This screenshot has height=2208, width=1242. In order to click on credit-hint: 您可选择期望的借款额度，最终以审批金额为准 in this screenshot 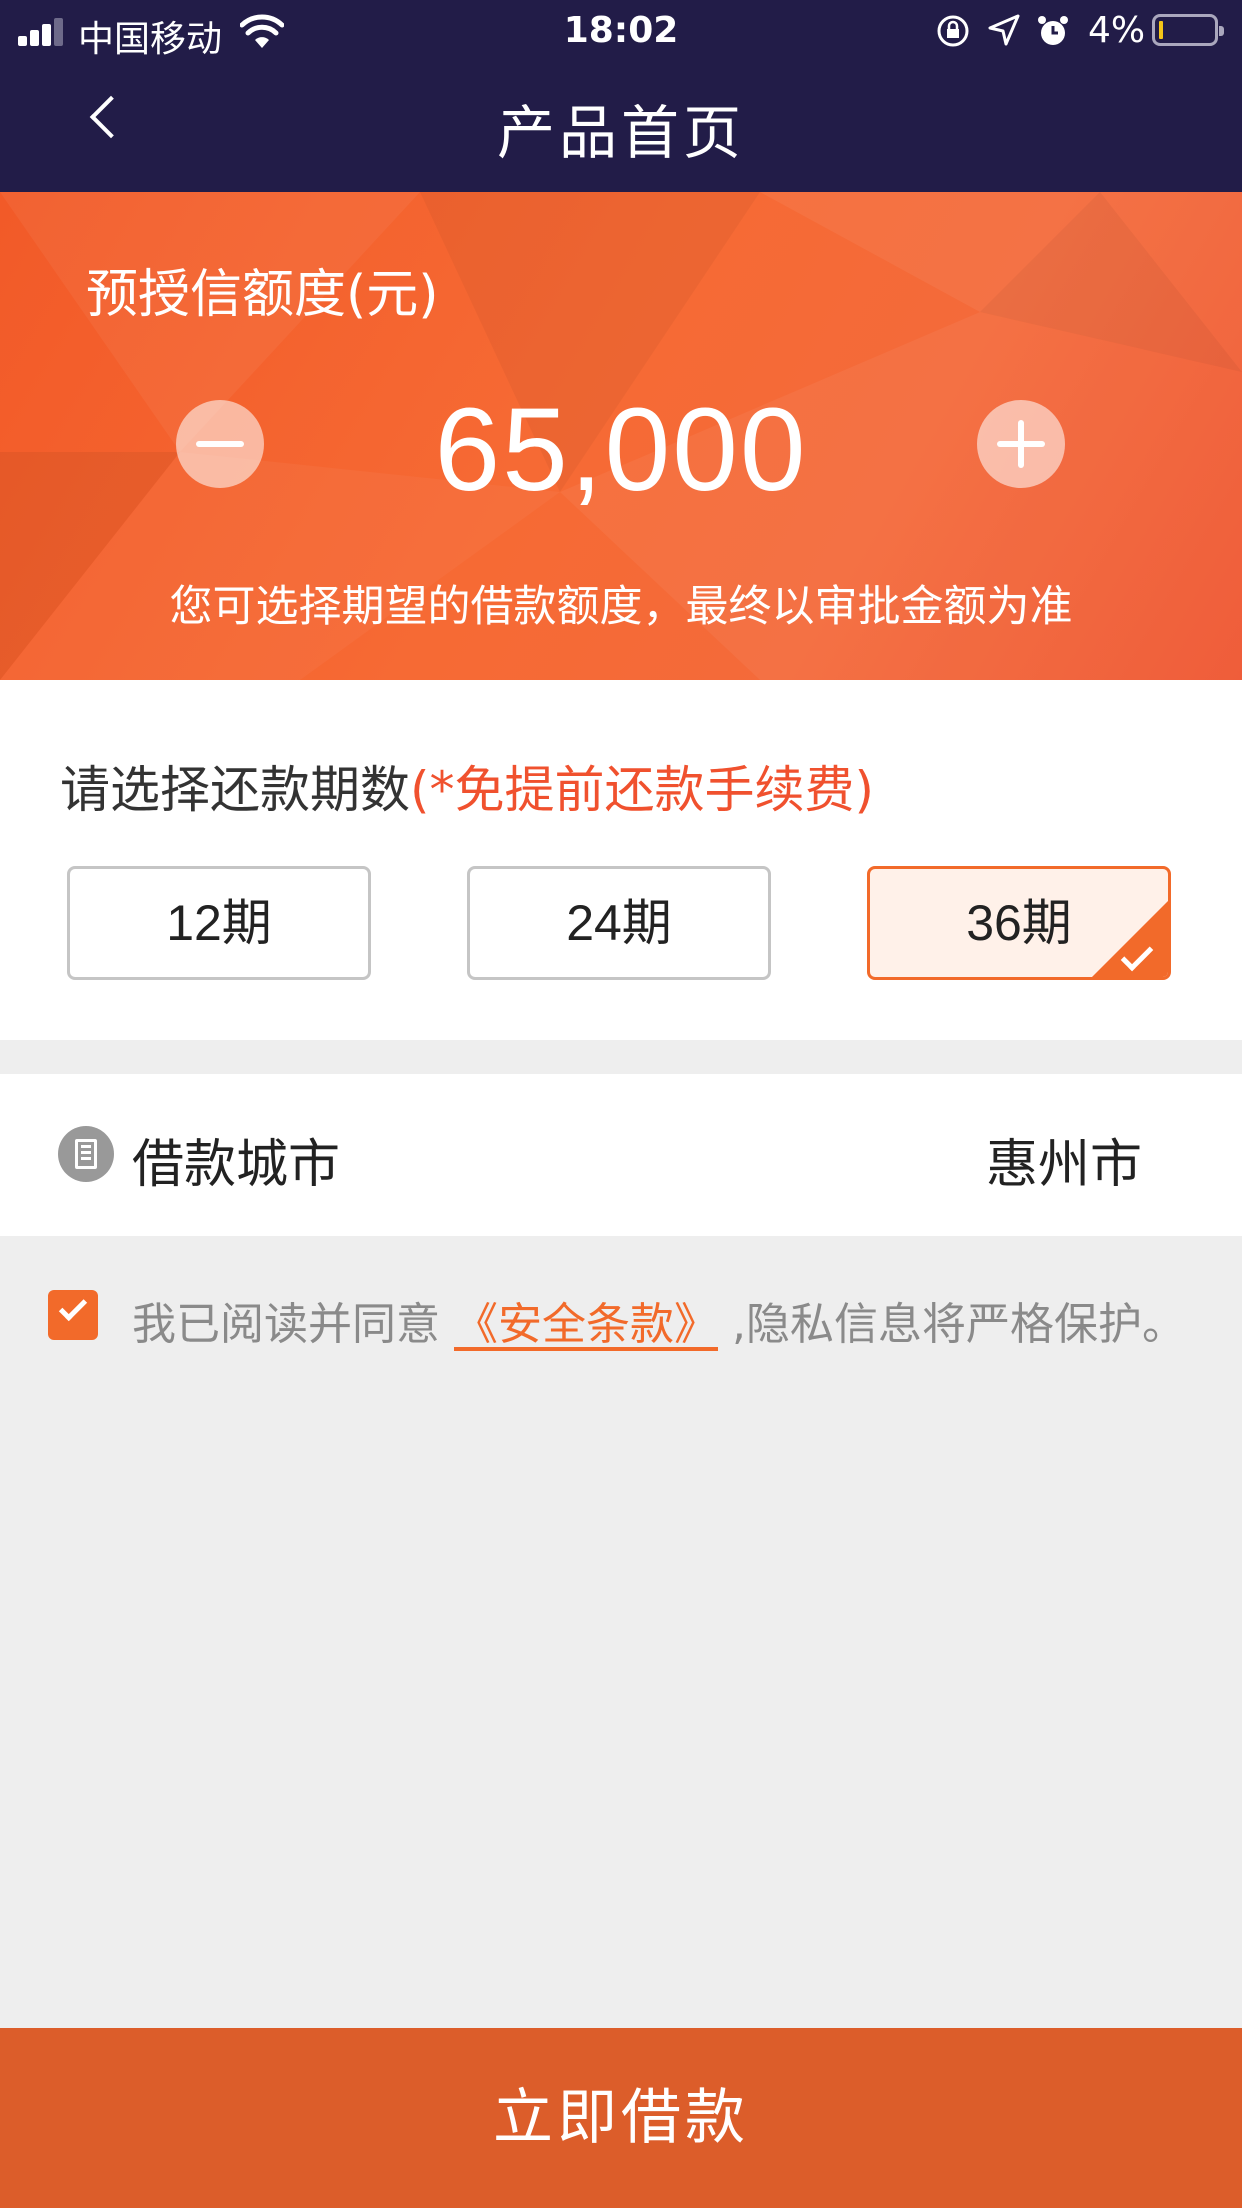, I will do `click(621, 607)`.